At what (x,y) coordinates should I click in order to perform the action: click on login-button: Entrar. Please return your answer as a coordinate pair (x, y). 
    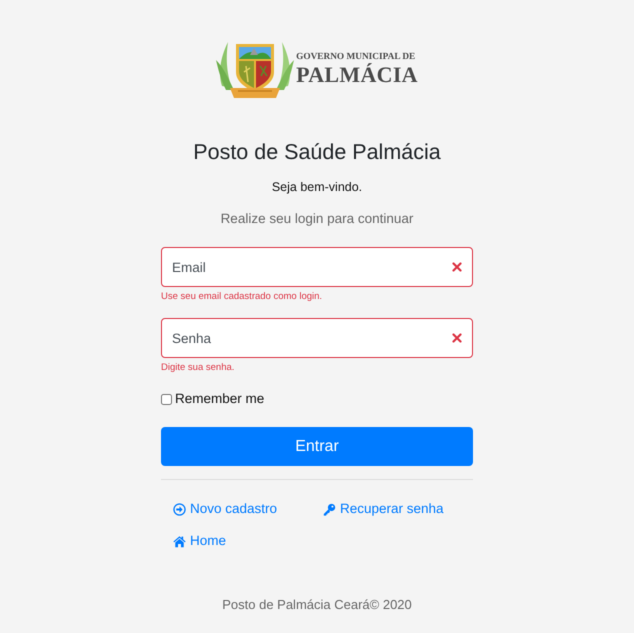
    Looking at the image, I should click on (317, 446).